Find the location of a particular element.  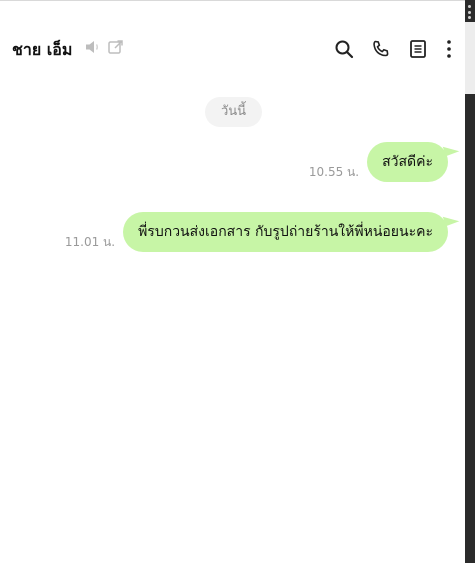

date-separator: วันนี้ is located at coordinates (234, 112).